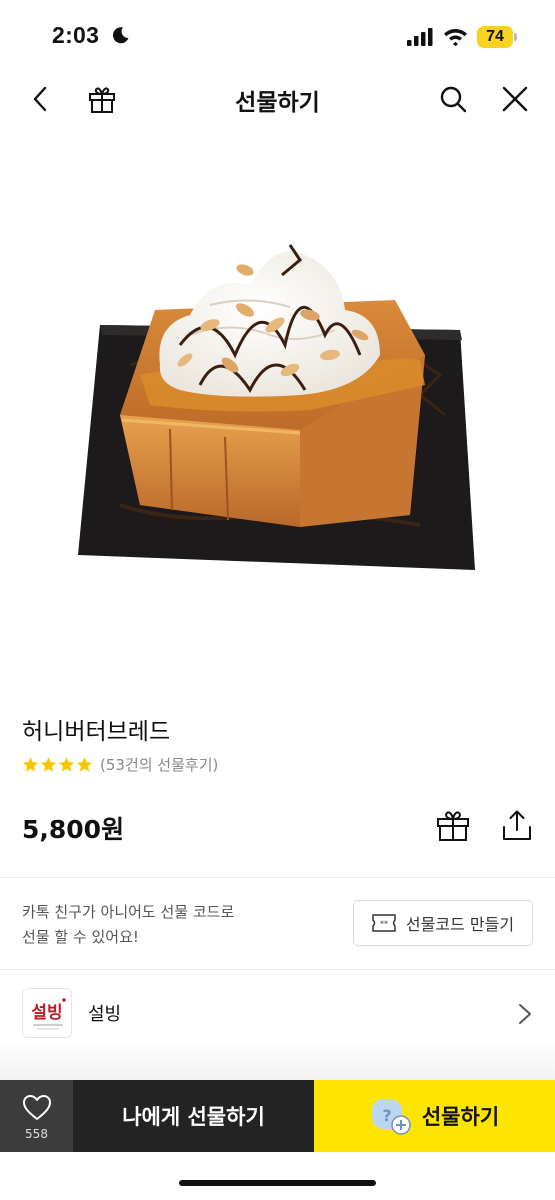  I want to click on self-gift-label: 나에게 선물하기, so click(193, 1117).